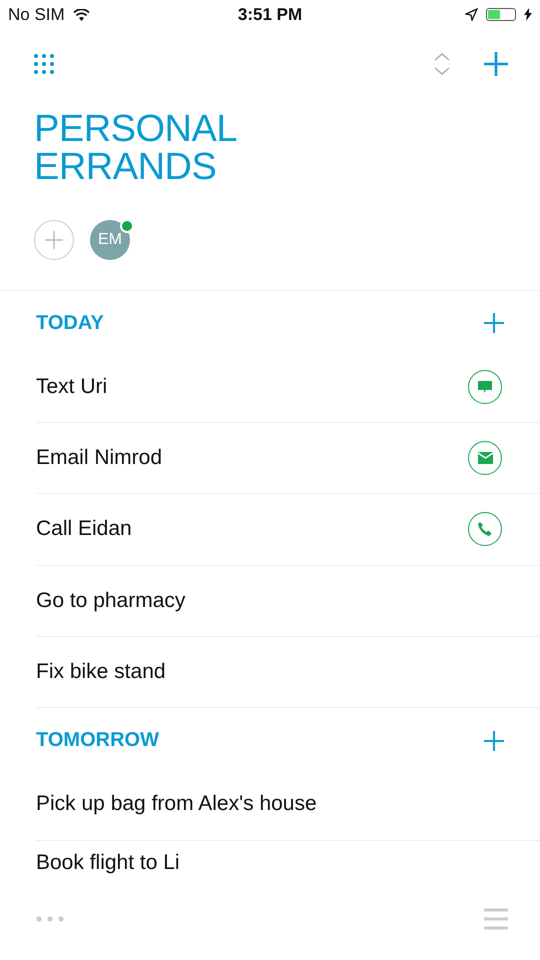 The height and width of the screenshot is (960, 540). Describe the element at coordinates (84, 529) in the screenshot. I see `task-title: Call Eidan` at that location.